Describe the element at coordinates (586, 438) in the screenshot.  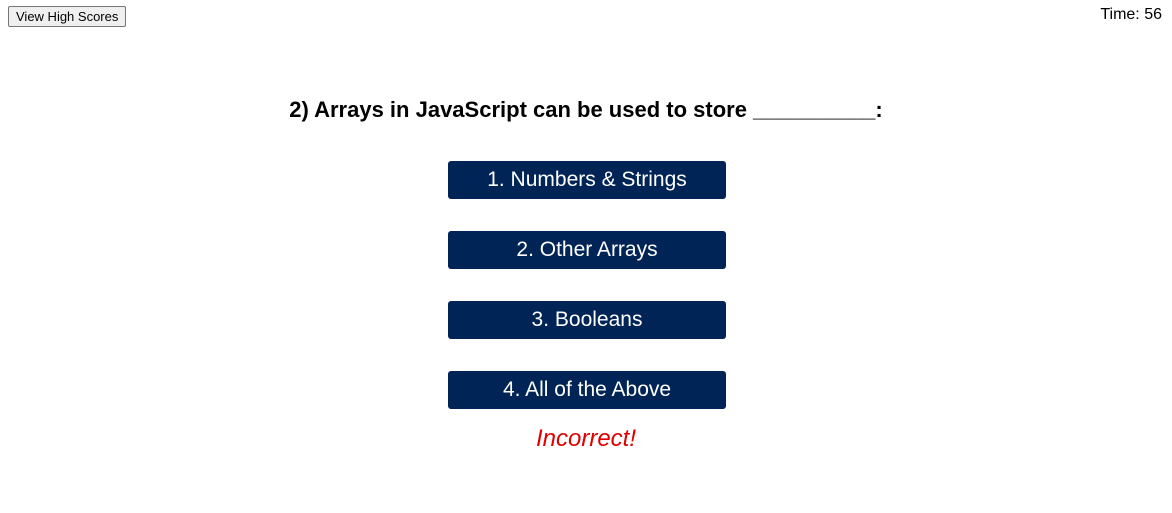
I see `answer-feedback: Incorrect!` at that location.